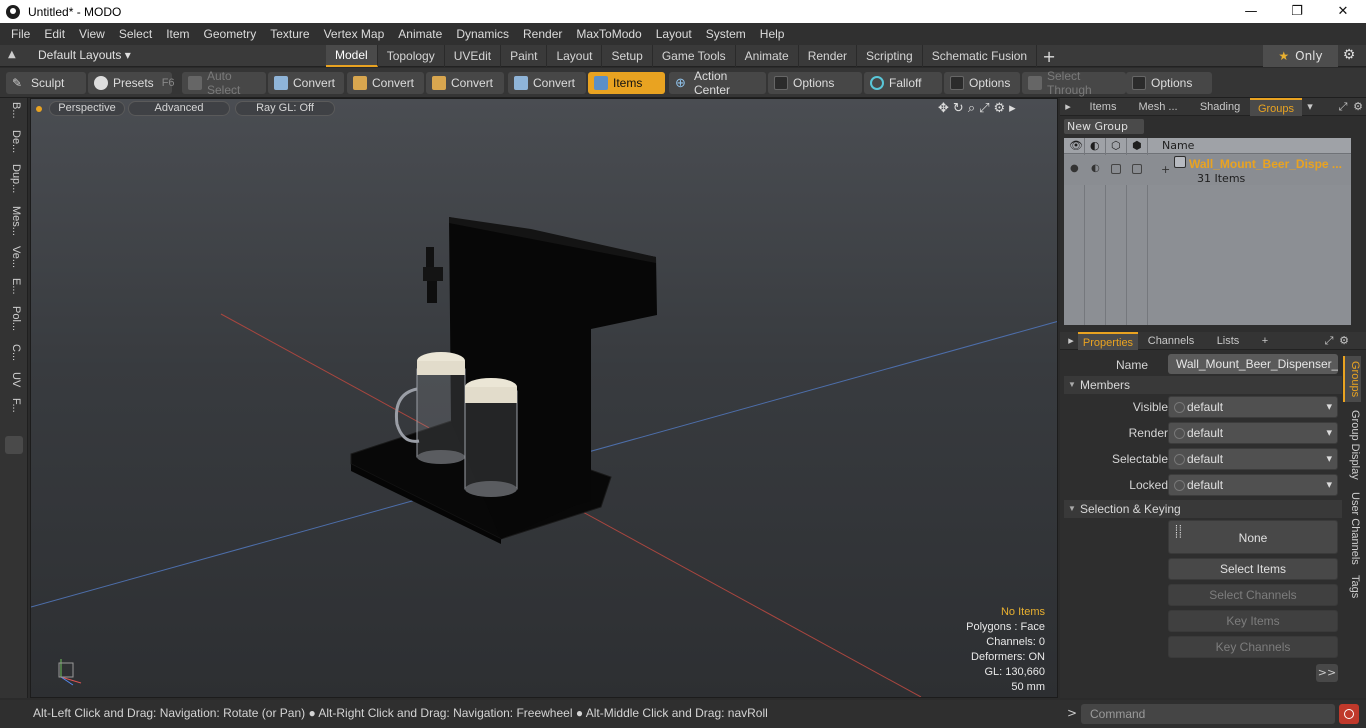 This screenshot has height=728, width=1366. Describe the element at coordinates (39, 109) in the screenshot. I see `viewport-menu-icon` at that location.